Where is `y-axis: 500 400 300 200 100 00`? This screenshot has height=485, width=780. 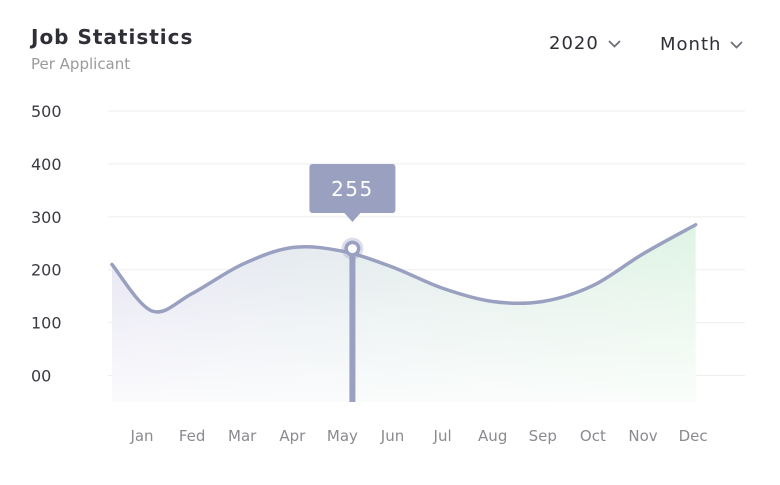
y-axis: 500 400 300 200 100 00 is located at coordinates (46, 244).